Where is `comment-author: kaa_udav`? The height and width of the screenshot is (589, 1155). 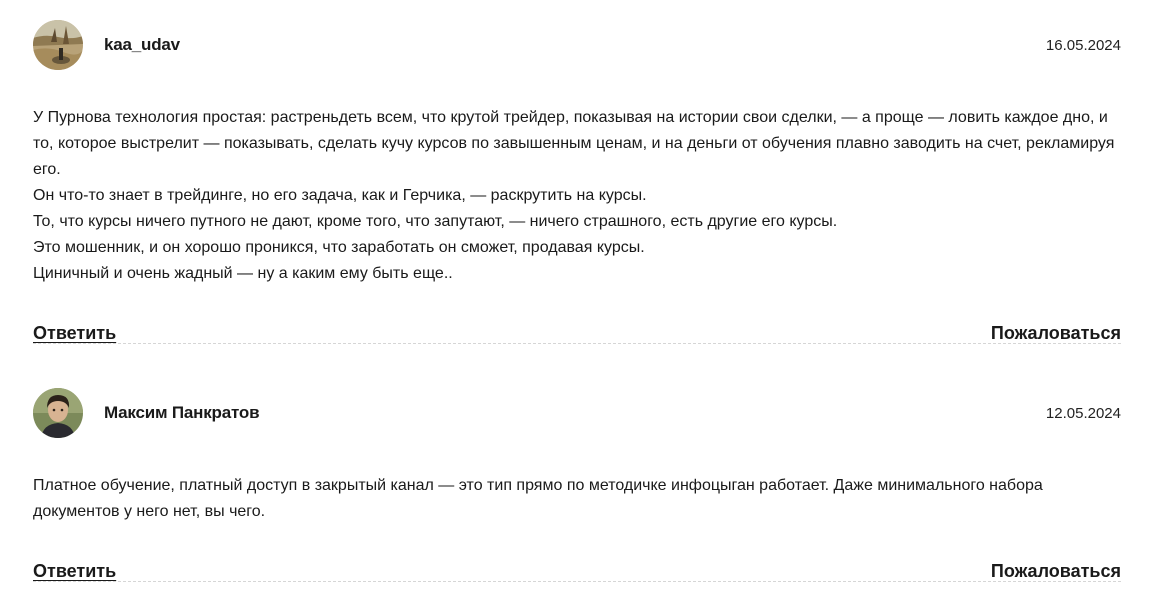
comment-author: kaa_udav is located at coordinates (142, 44).